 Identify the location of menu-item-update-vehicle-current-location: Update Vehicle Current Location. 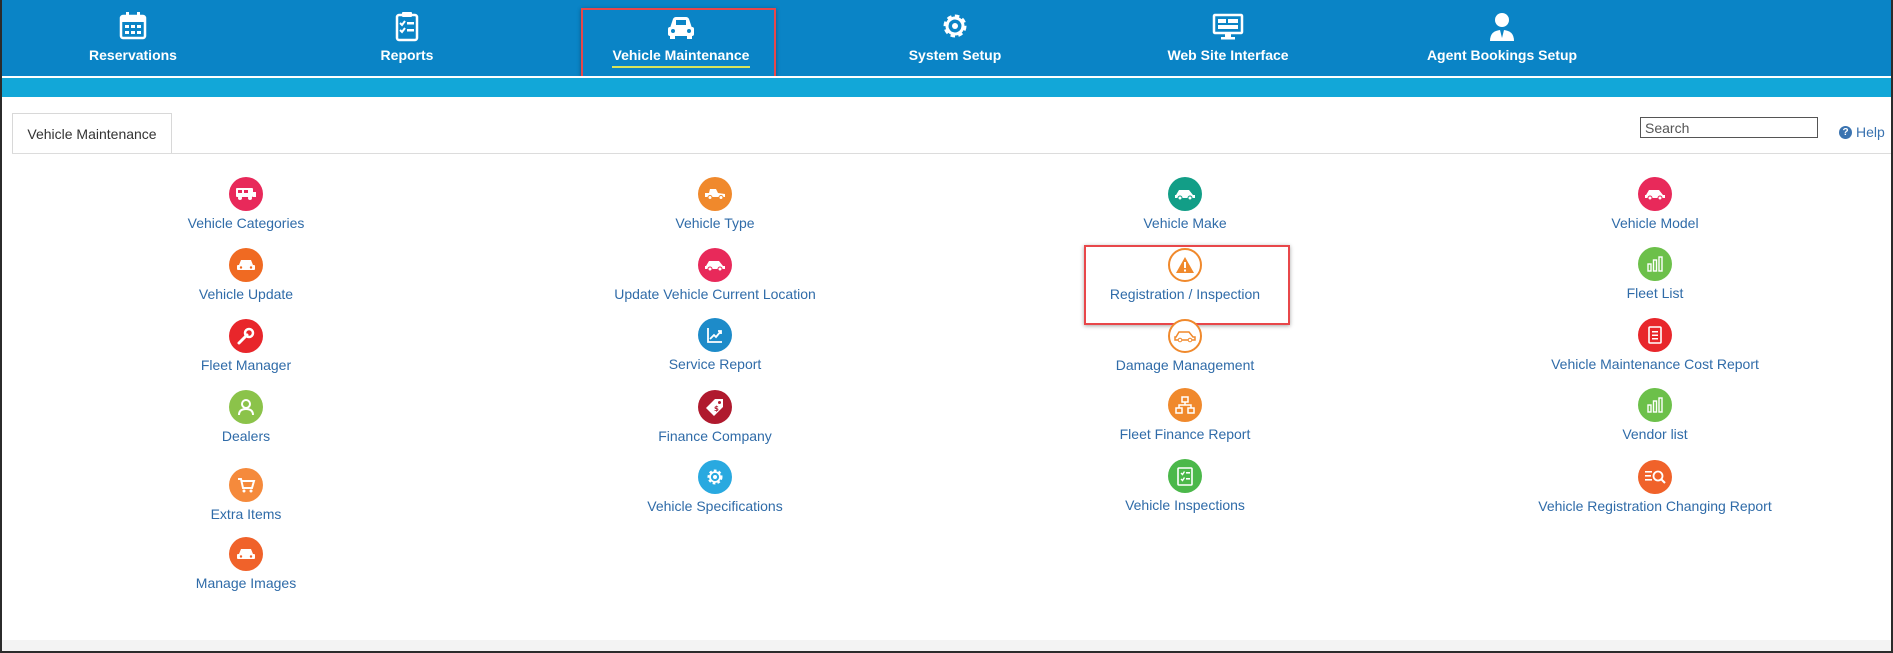
(715, 275).